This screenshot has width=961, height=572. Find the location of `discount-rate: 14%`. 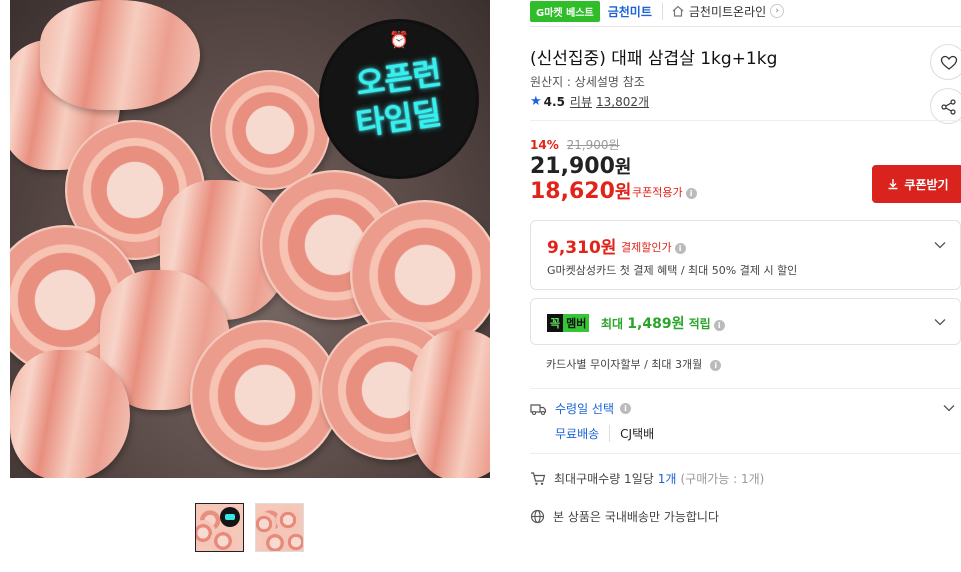

discount-rate: 14% is located at coordinates (544, 145).